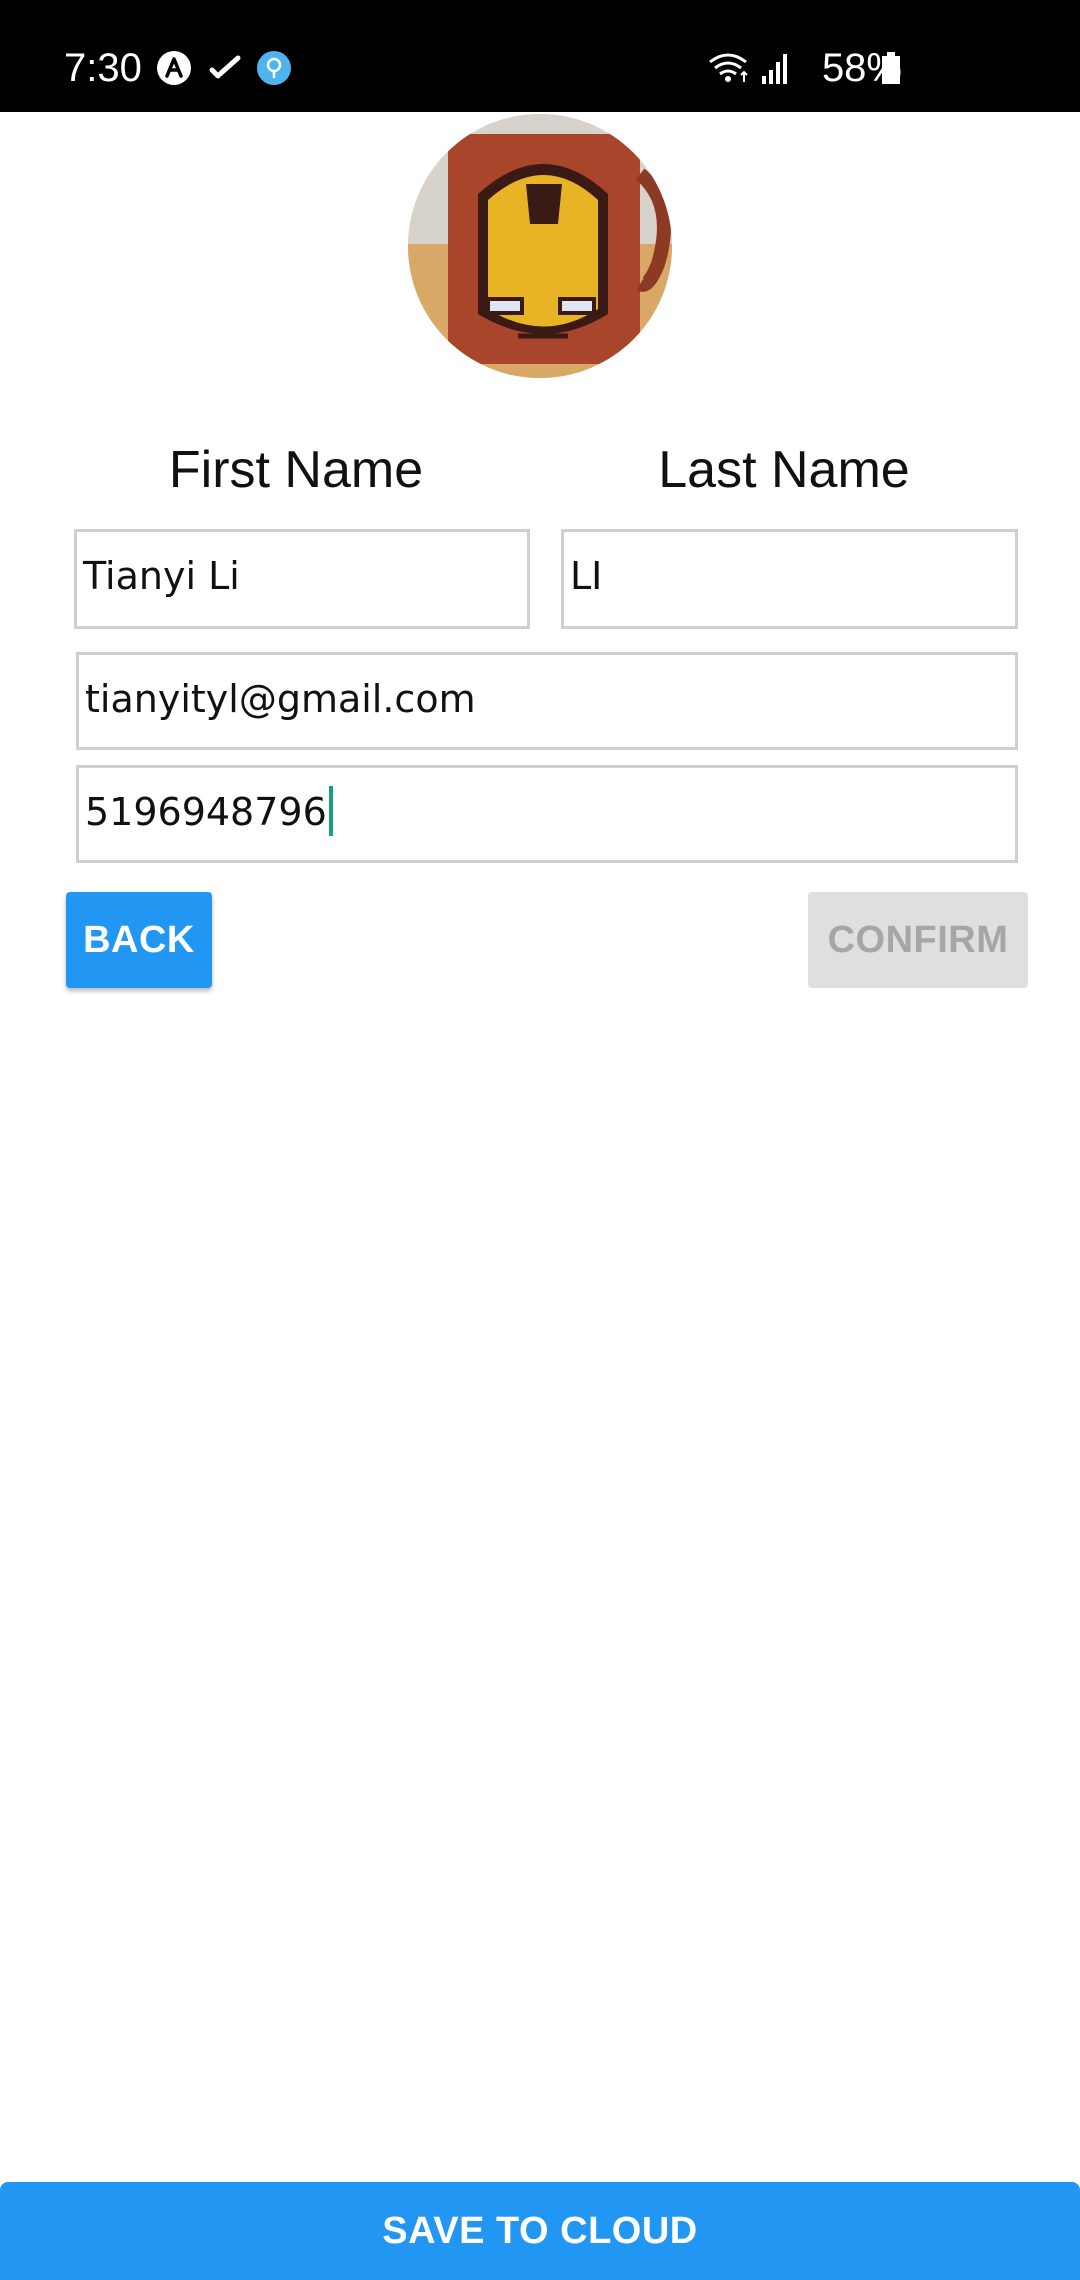 This screenshot has height=2280, width=1080. Describe the element at coordinates (918, 940) in the screenshot. I see `confirm-button: CONFIRM` at that location.